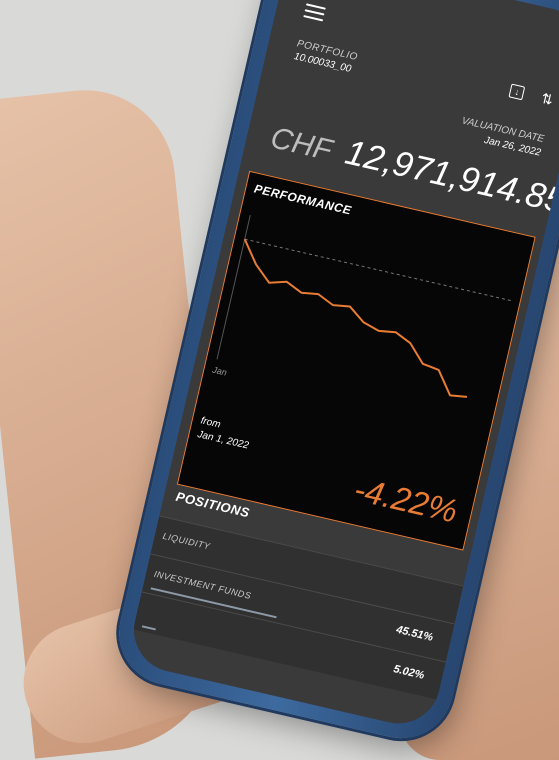 Image resolution: width=559 pixels, height=760 pixels. Describe the element at coordinates (149, 627) in the screenshot. I see `position-bar` at that location.